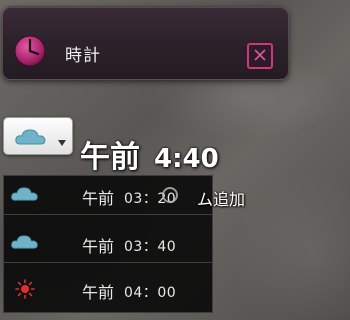  Describe the element at coordinates (25, 291) in the screenshot. I see `sun-icon` at that location.